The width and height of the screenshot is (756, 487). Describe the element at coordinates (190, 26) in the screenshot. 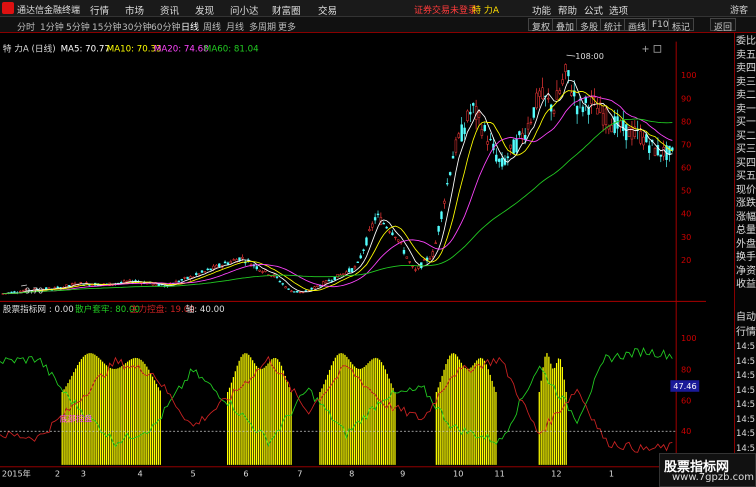

I see `period-daily: 日线` at that location.